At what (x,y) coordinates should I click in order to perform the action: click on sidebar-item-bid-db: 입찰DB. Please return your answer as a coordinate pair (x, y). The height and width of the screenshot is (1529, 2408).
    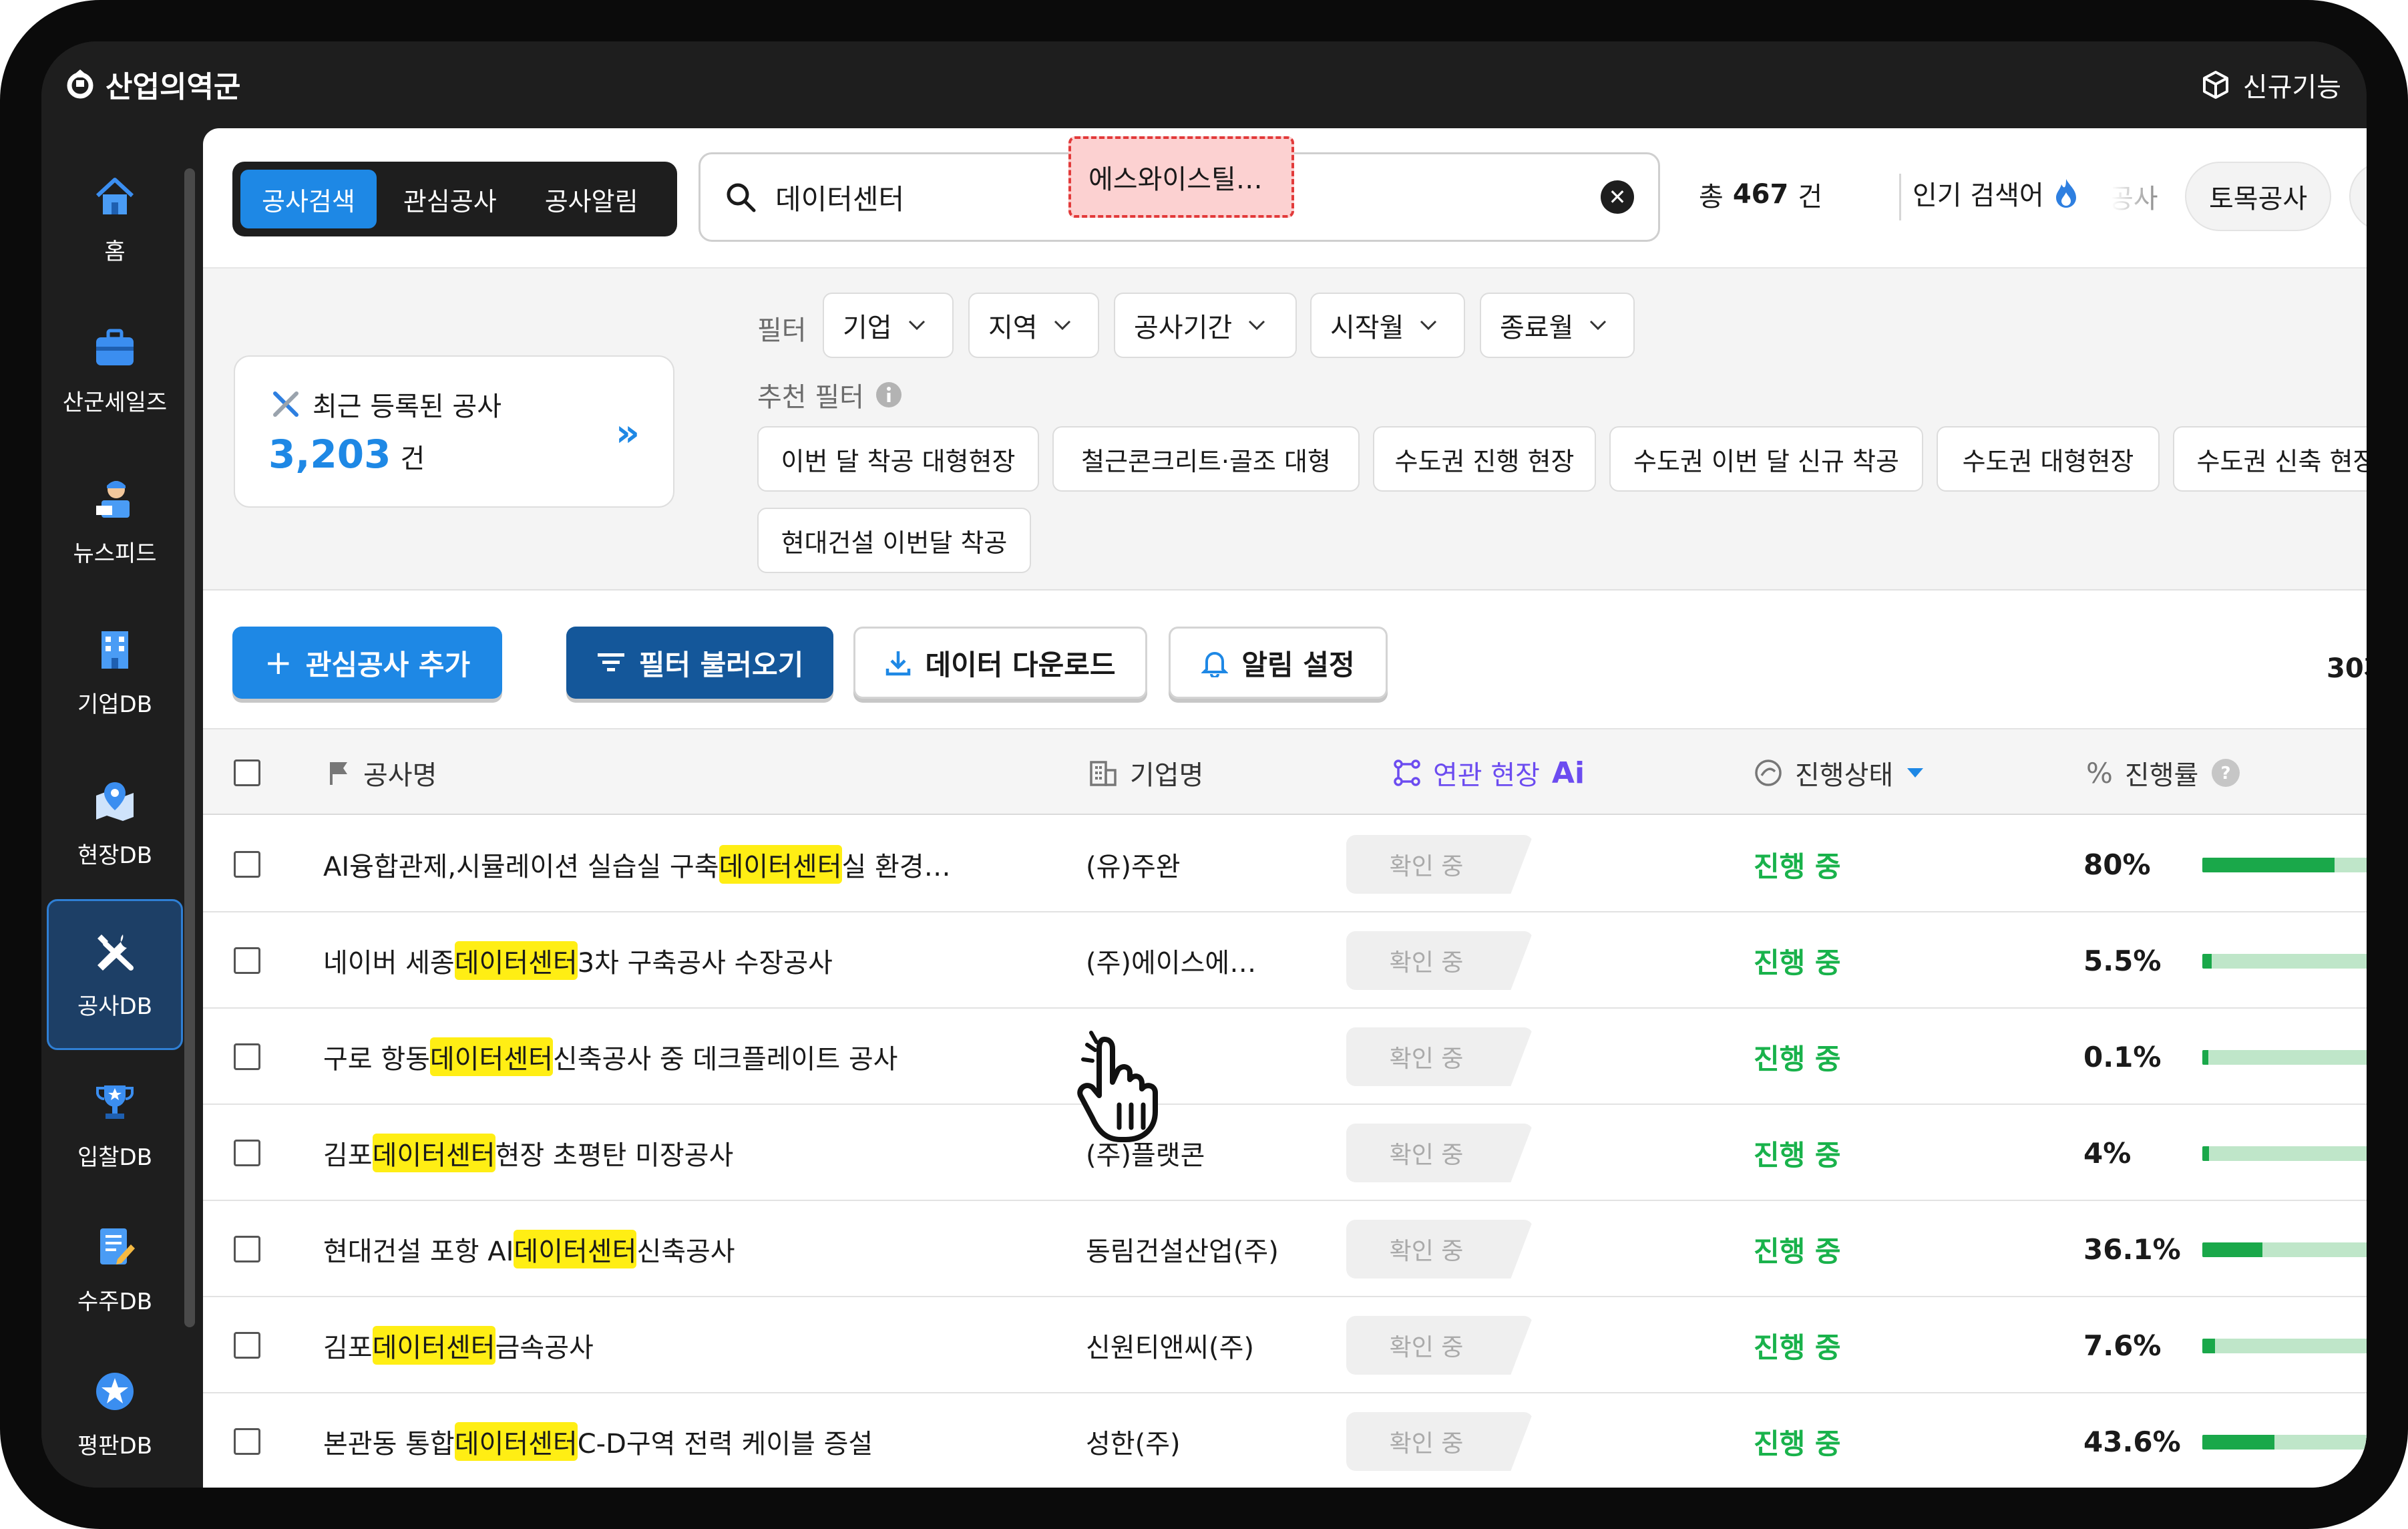
    Looking at the image, I should click on (115, 1125).